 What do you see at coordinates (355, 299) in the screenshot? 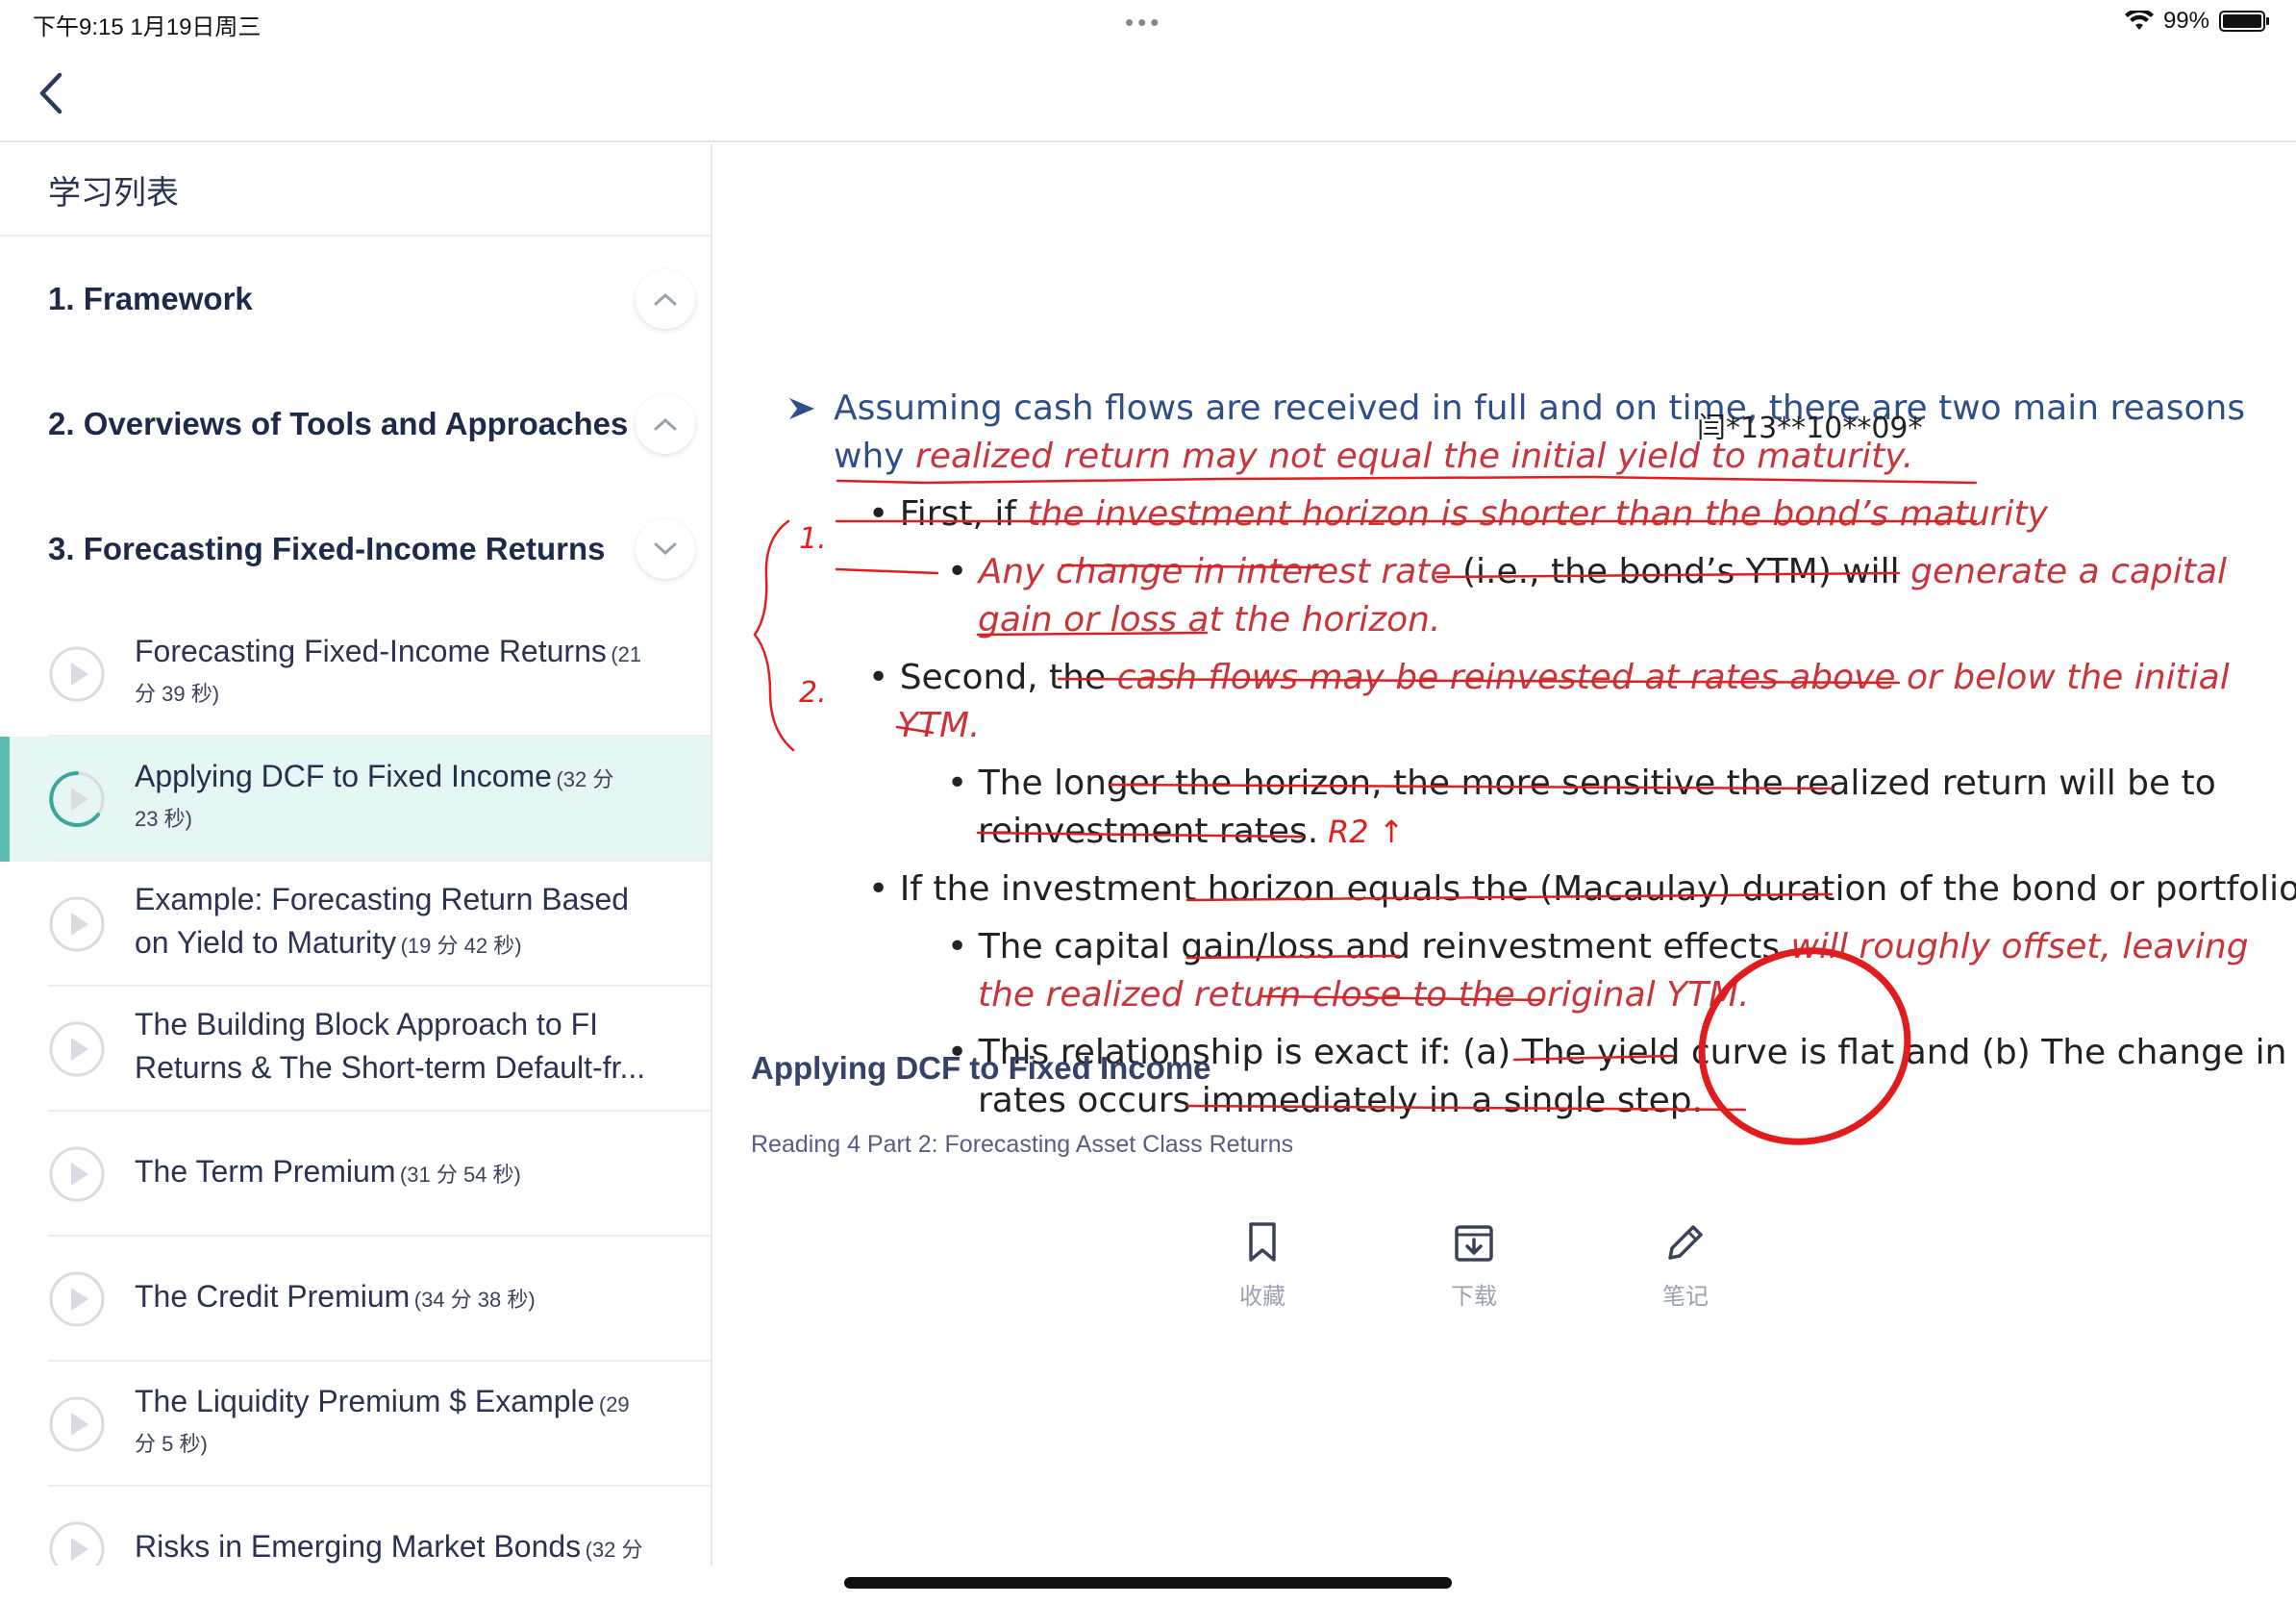
I see `chapter-framework: 1. Framework` at bounding box center [355, 299].